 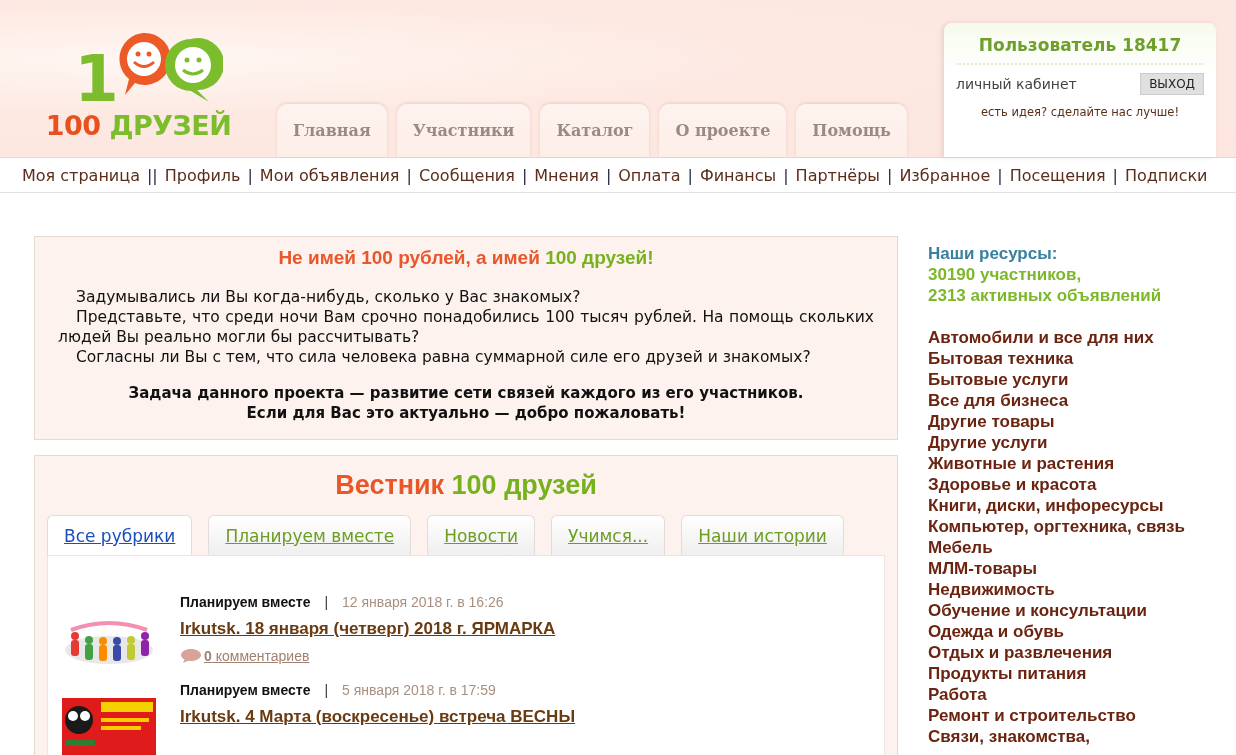 What do you see at coordinates (1078, 442) in the screenshot?
I see `category-link: Другие услуги` at bounding box center [1078, 442].